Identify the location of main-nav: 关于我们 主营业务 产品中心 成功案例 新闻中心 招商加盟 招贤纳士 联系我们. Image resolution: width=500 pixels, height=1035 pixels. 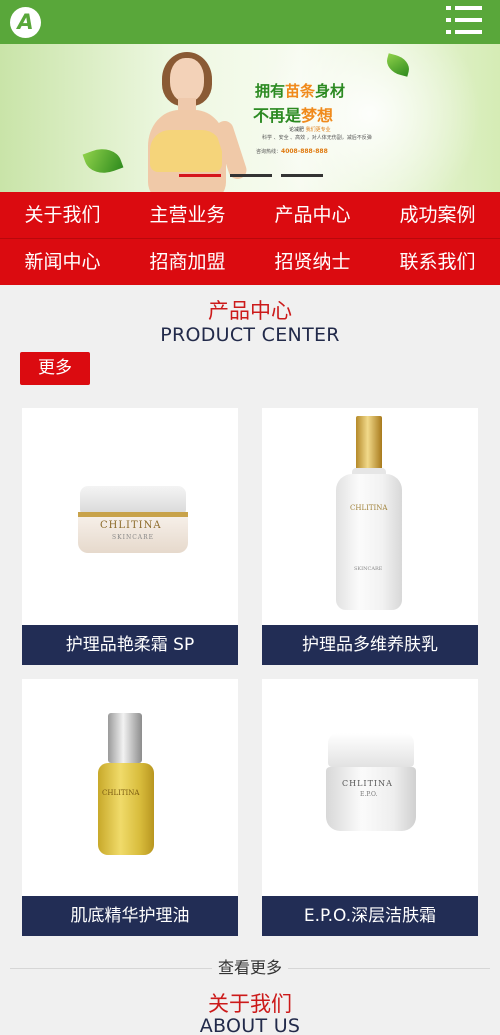
(250, 238).